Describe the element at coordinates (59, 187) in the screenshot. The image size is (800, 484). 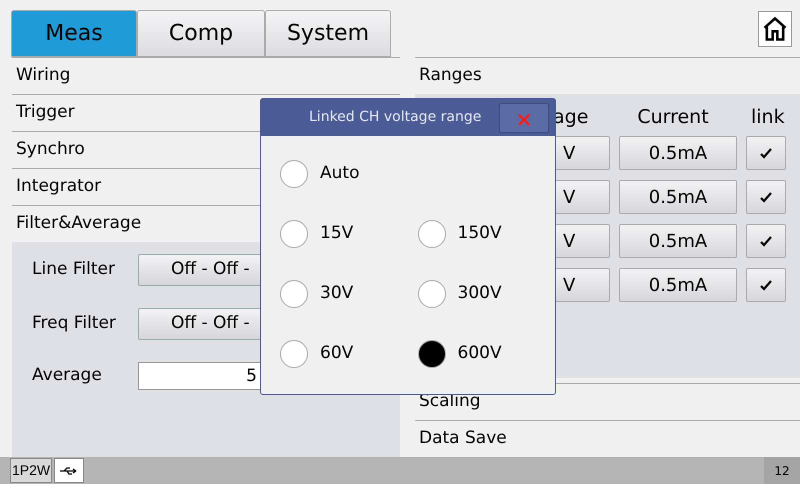
I see `section-header: Integrator` at that location.